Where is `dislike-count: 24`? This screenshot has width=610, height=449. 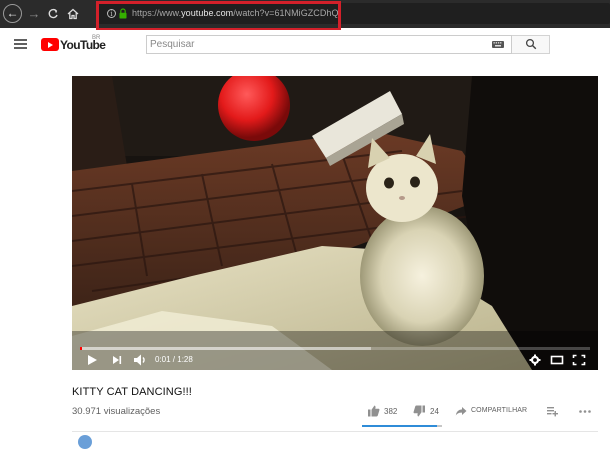
dislike-count: 24 is located at coordinates (434, 411).